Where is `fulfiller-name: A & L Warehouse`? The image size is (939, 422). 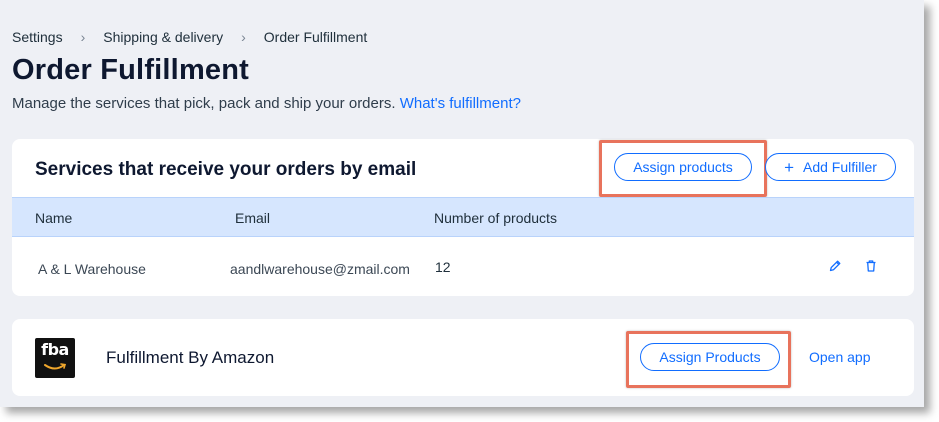
fulfiller-name: A & L Warehouse is located at coordinates (92, 269).